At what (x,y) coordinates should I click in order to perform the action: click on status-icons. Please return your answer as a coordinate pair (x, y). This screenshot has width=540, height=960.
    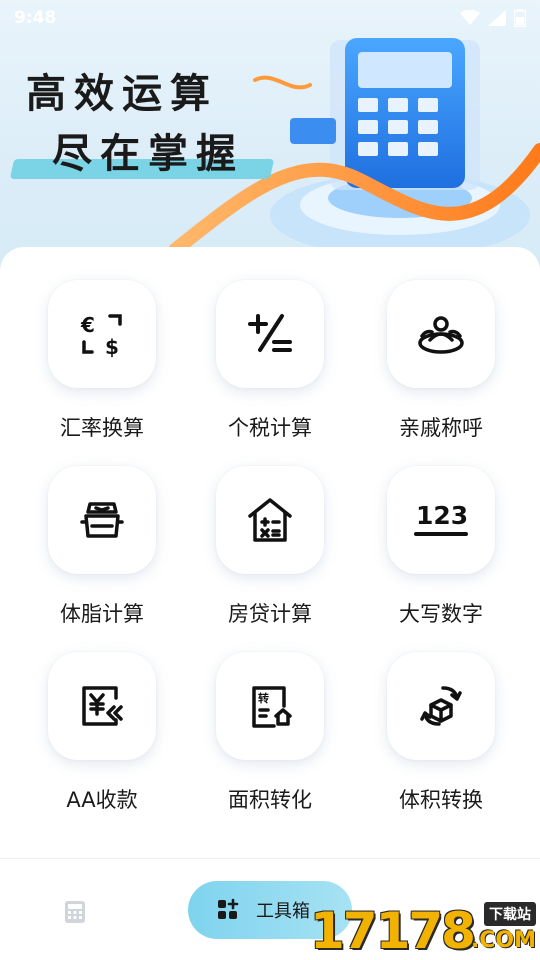
    Looking at the image, I should click on (493, 18).